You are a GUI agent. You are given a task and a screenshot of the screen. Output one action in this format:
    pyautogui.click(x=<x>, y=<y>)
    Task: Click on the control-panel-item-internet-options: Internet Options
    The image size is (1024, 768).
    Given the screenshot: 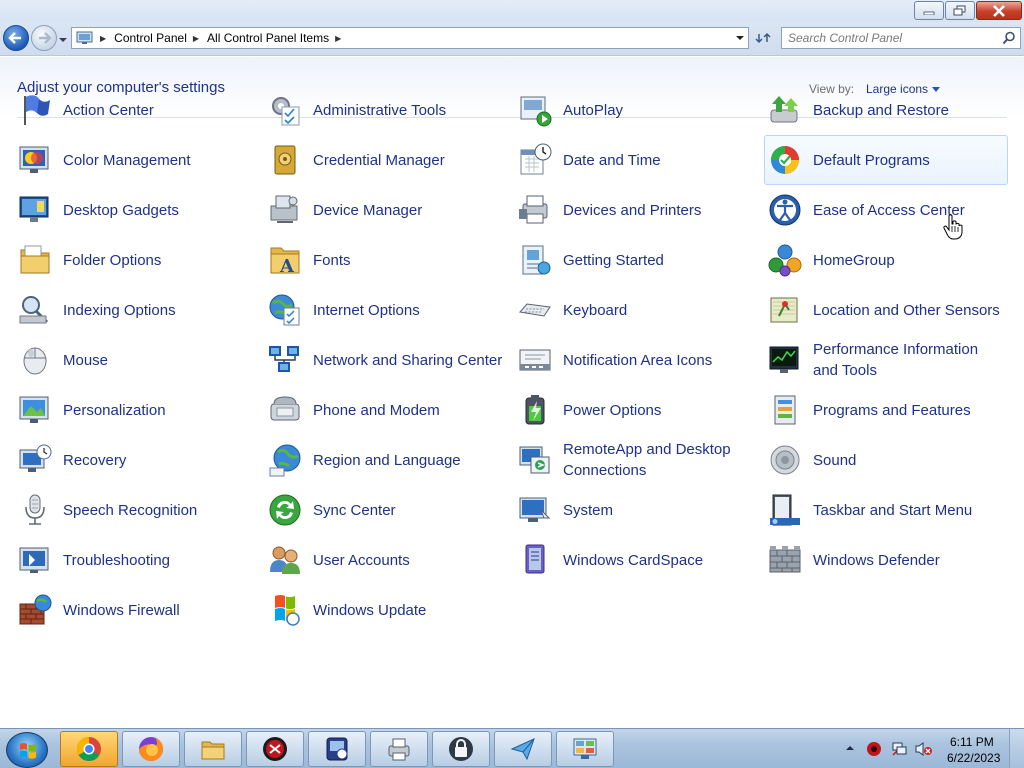 What is the action you would take?
    pyautogui.click(x=386, y=310)
    